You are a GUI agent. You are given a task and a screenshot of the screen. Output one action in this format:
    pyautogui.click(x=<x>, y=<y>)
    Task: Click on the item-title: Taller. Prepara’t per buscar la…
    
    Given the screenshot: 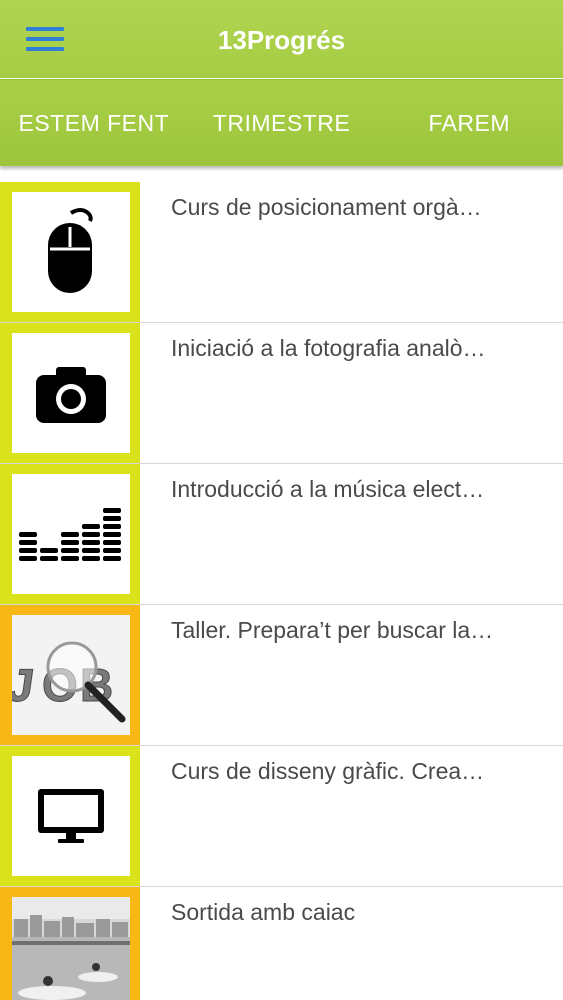 What is the action you would take?
    pyautogui.click(x=332, y=630)
    